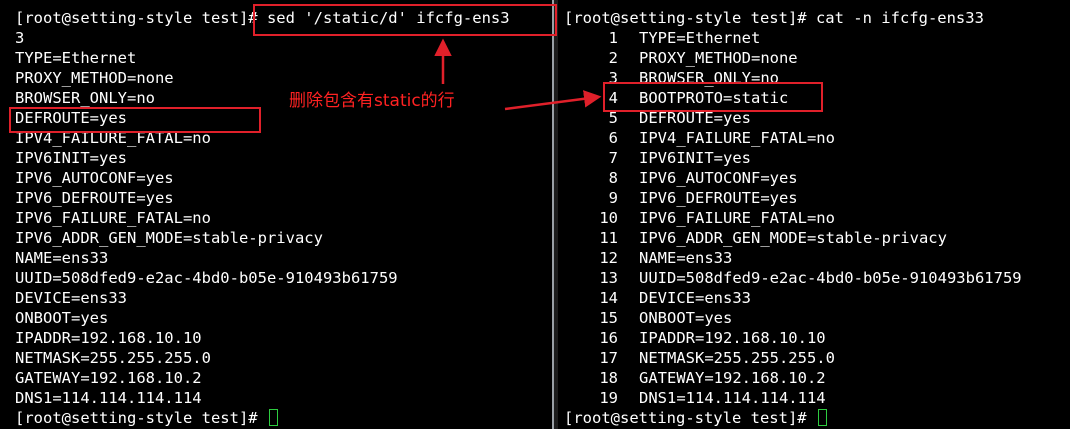 The height and width of the screenshot is (429, 1070). I want to click on annotation-label: 删除包含有static的行, so click(372, 101).